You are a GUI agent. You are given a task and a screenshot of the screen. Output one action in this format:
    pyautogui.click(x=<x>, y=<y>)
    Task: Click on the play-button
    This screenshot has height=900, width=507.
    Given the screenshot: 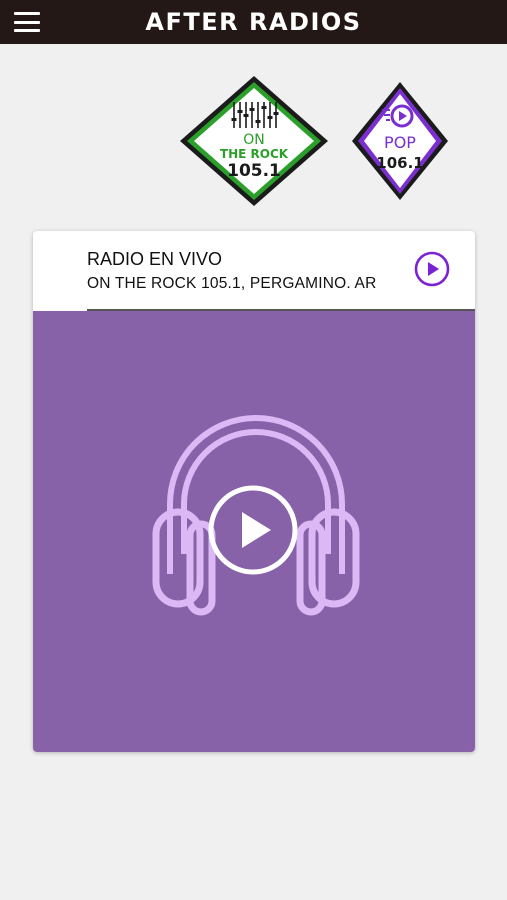 What is the action you would take?
    pyautogui.click(x=253, y=530)
    